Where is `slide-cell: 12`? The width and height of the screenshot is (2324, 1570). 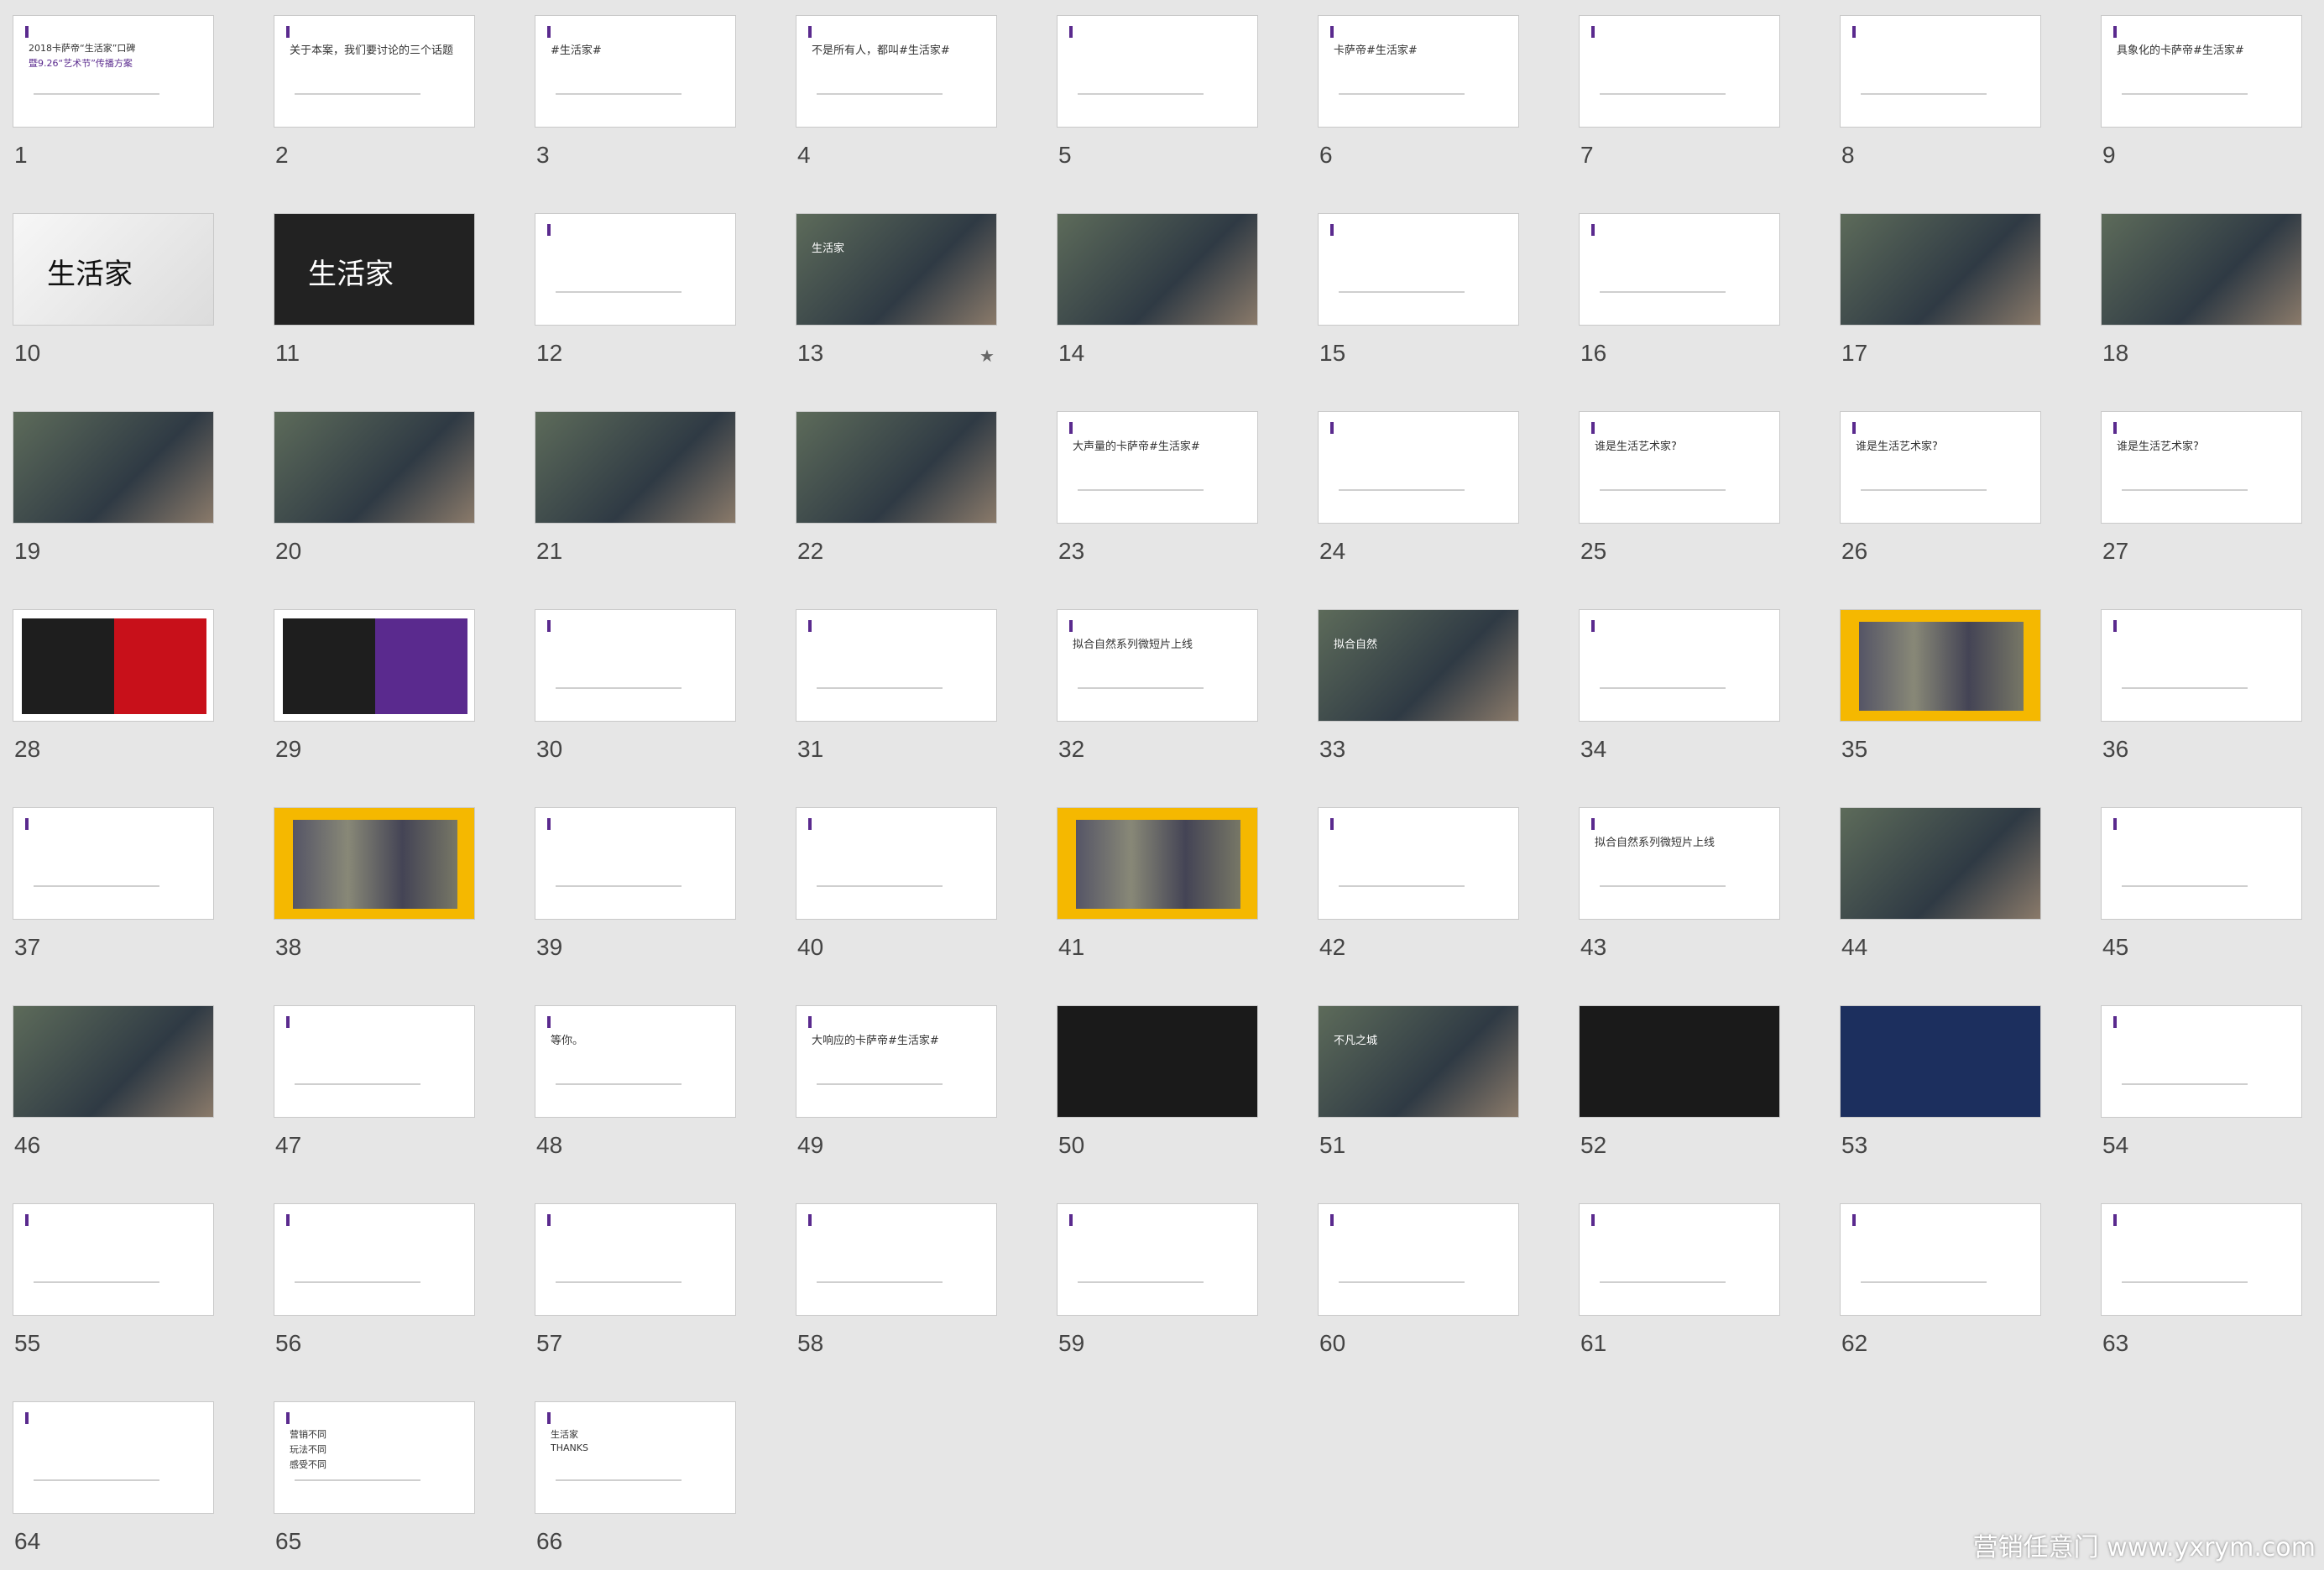 slide-cell: 12 is located at coordinates (629, 281).